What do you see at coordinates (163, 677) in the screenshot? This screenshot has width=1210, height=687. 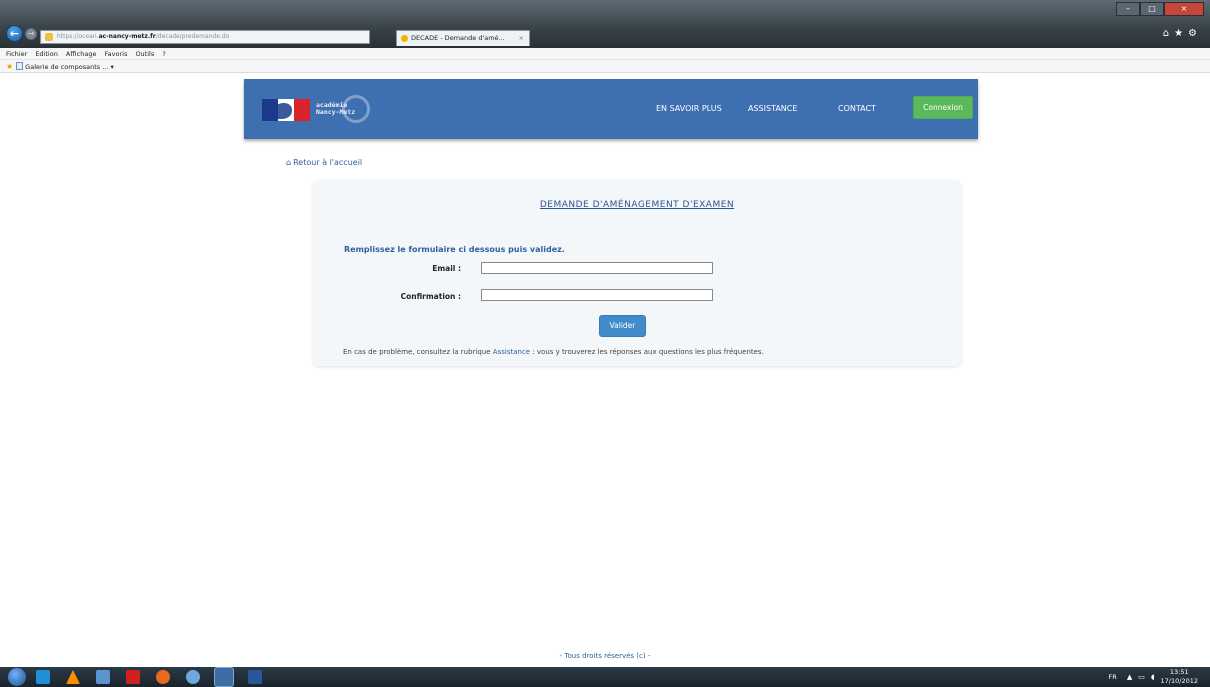 I see `firefox-icon` at bounding box center [163, 677].